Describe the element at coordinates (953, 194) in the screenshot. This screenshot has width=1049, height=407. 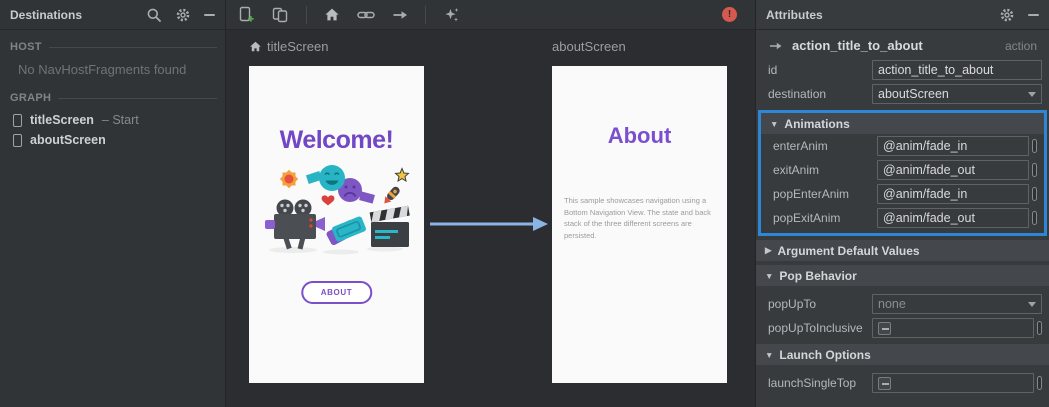
I see `popenteranim-input: @anim/fade_in` at that location.